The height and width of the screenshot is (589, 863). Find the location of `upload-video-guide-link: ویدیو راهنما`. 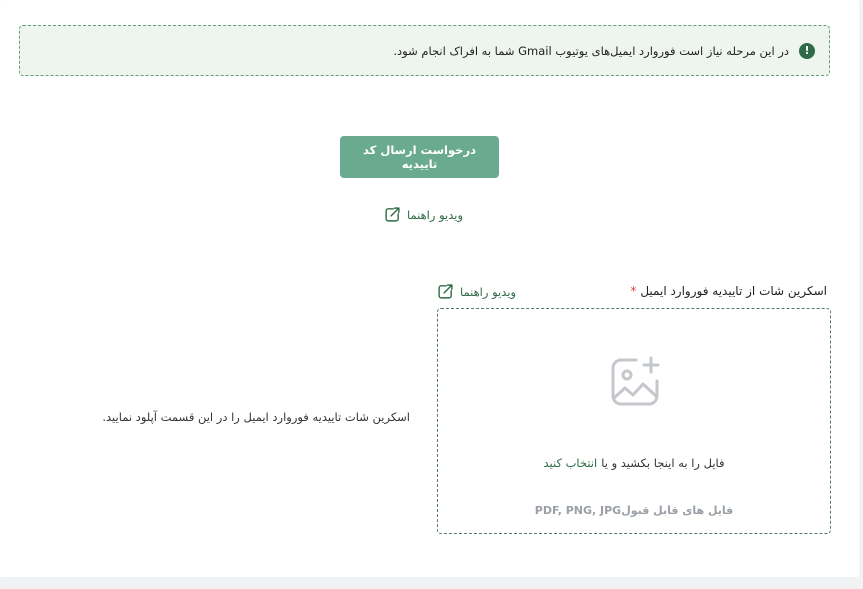

upload-video-guide-link: ویدیو راهنما is located at coordinates (476, 291).